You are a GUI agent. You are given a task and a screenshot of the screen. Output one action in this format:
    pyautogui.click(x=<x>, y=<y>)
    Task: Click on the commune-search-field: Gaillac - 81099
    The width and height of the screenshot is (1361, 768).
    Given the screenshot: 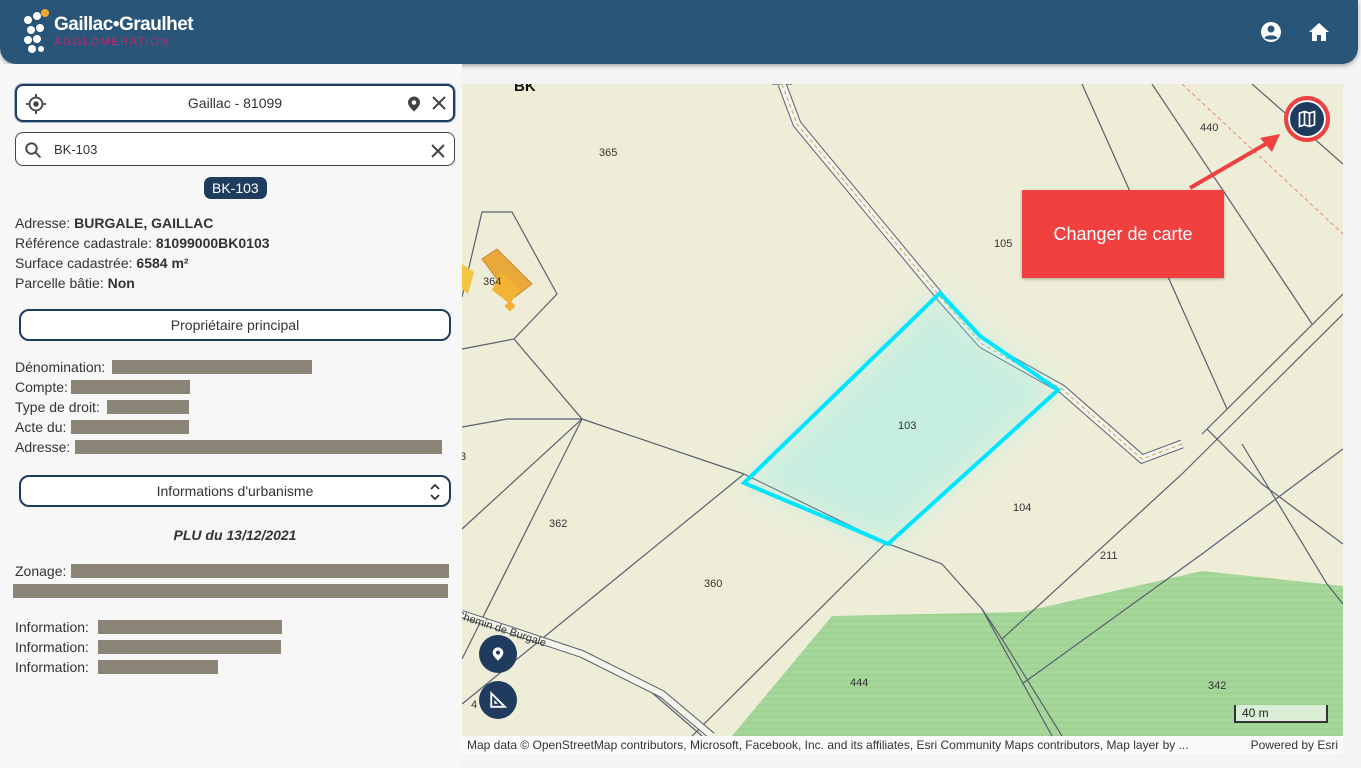 What is the action you would take?
    pyautogui.click(x=235, y=103)
    